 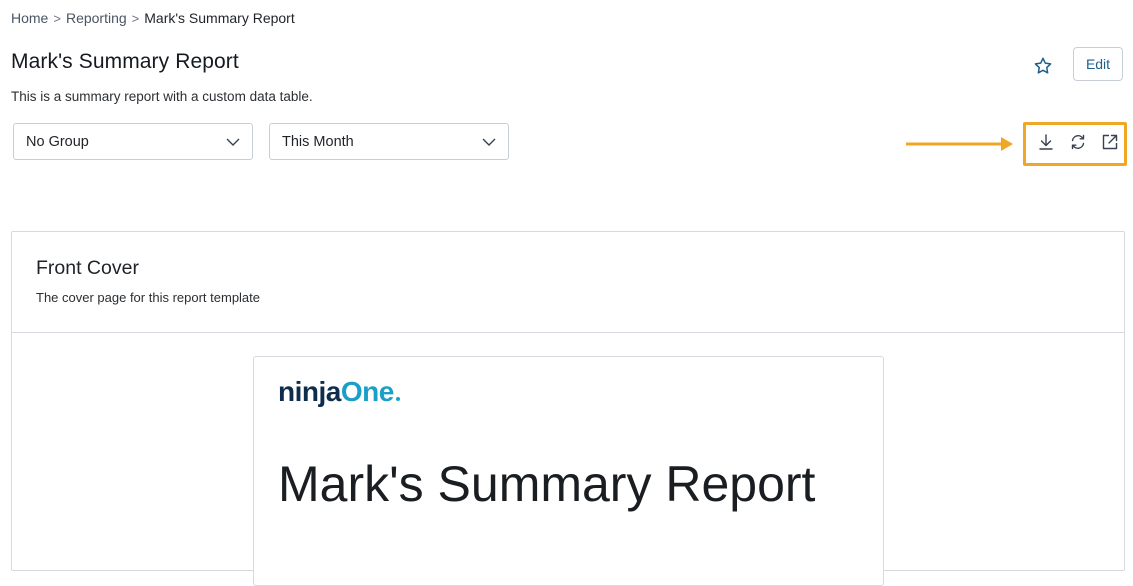 I want to click on breadcrumb-home: Home, so click(x=29, y=18).